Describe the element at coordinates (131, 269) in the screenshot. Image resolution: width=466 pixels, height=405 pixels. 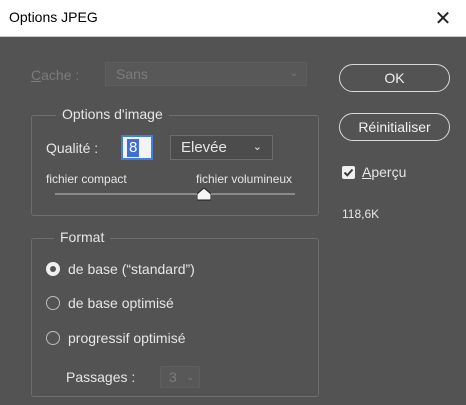
I see `radio-label-baseline-standard: de base (“standard”)` at that location.